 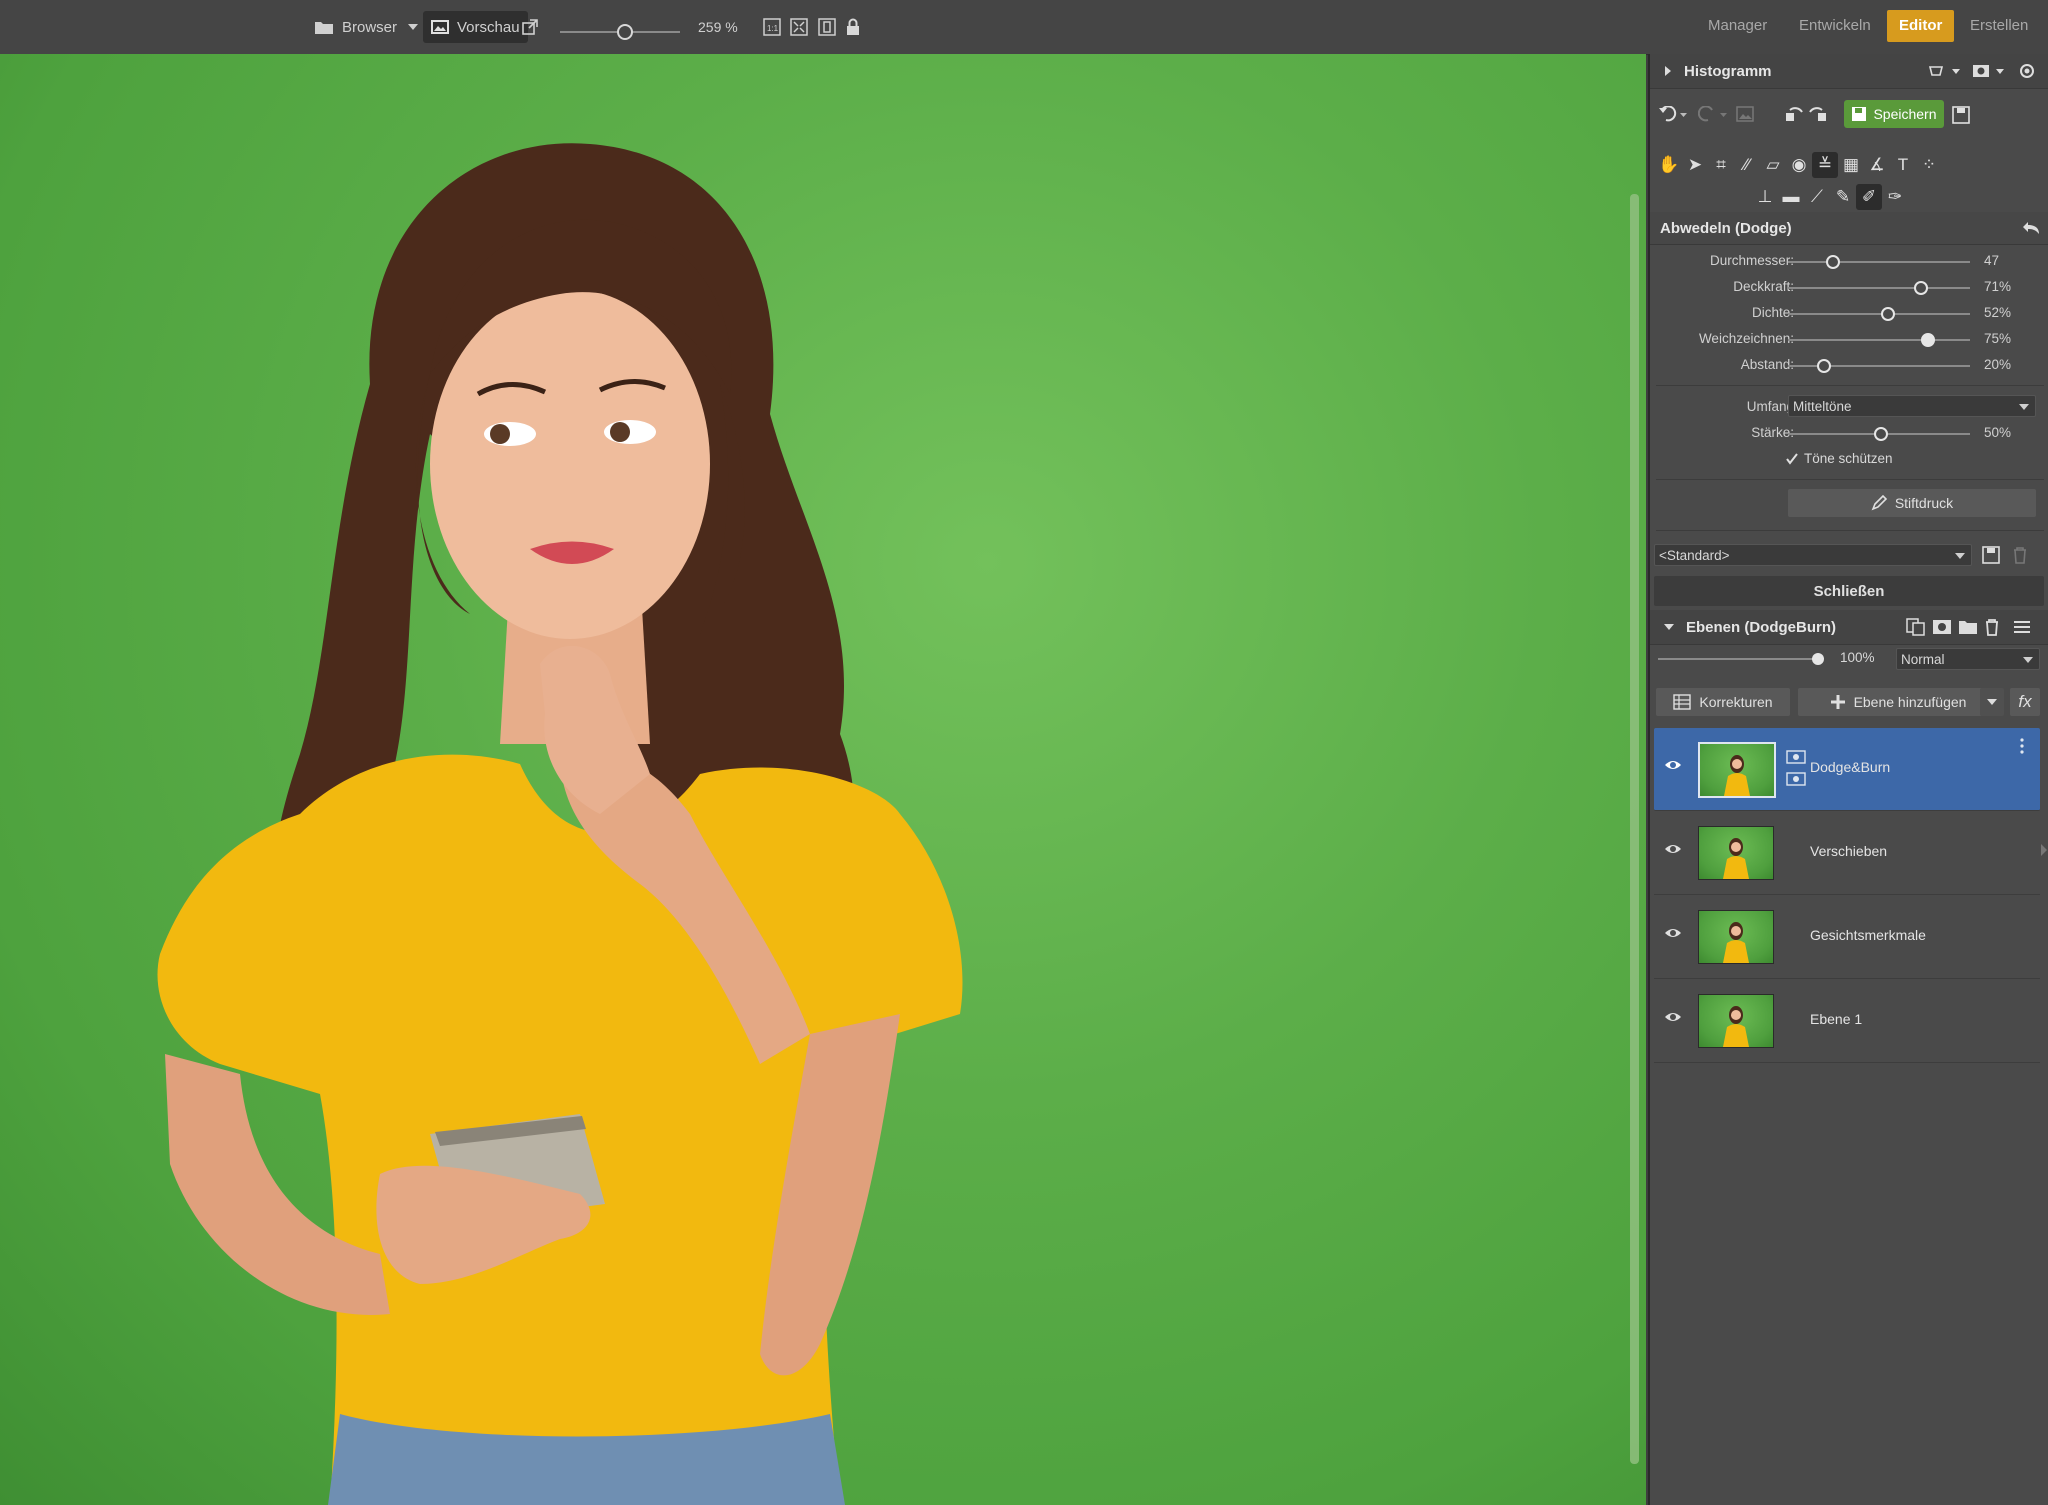 I want to click on redo-icon, so click(x=1713, y=114).